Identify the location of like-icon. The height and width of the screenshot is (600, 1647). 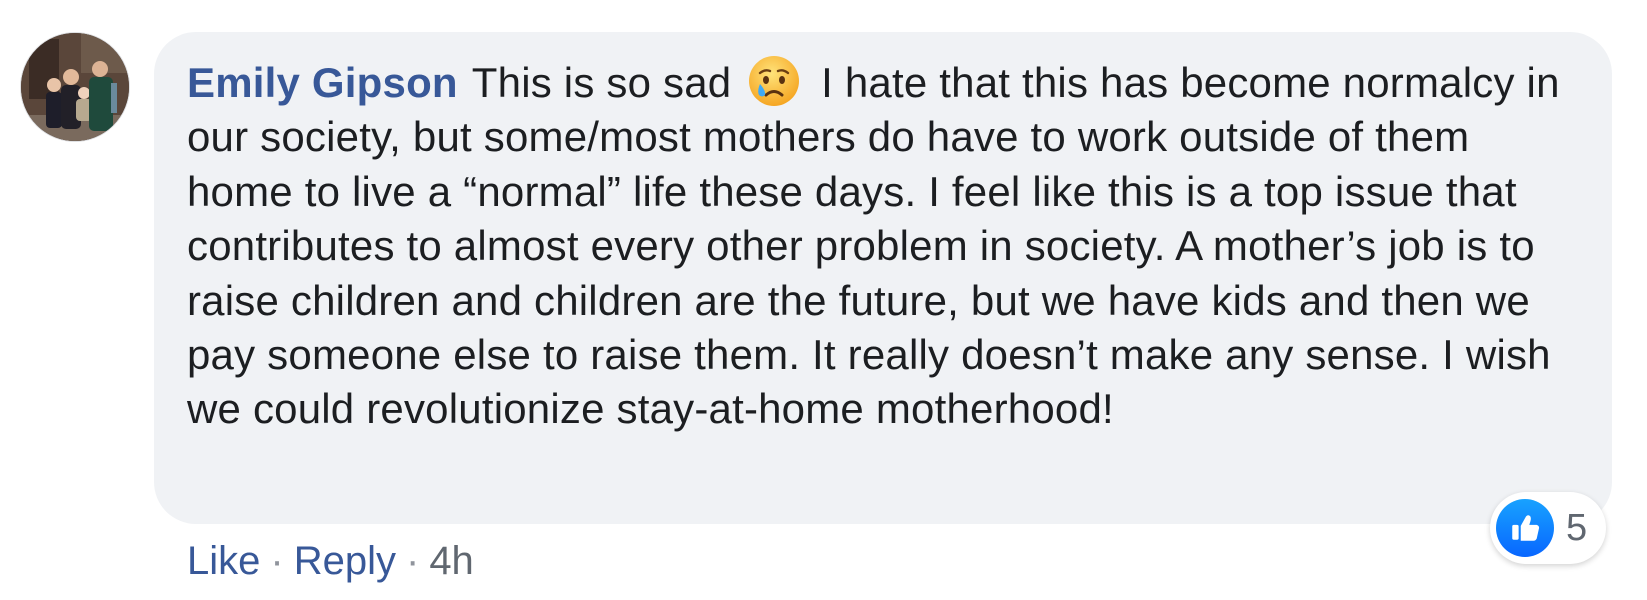
(1525, 528).